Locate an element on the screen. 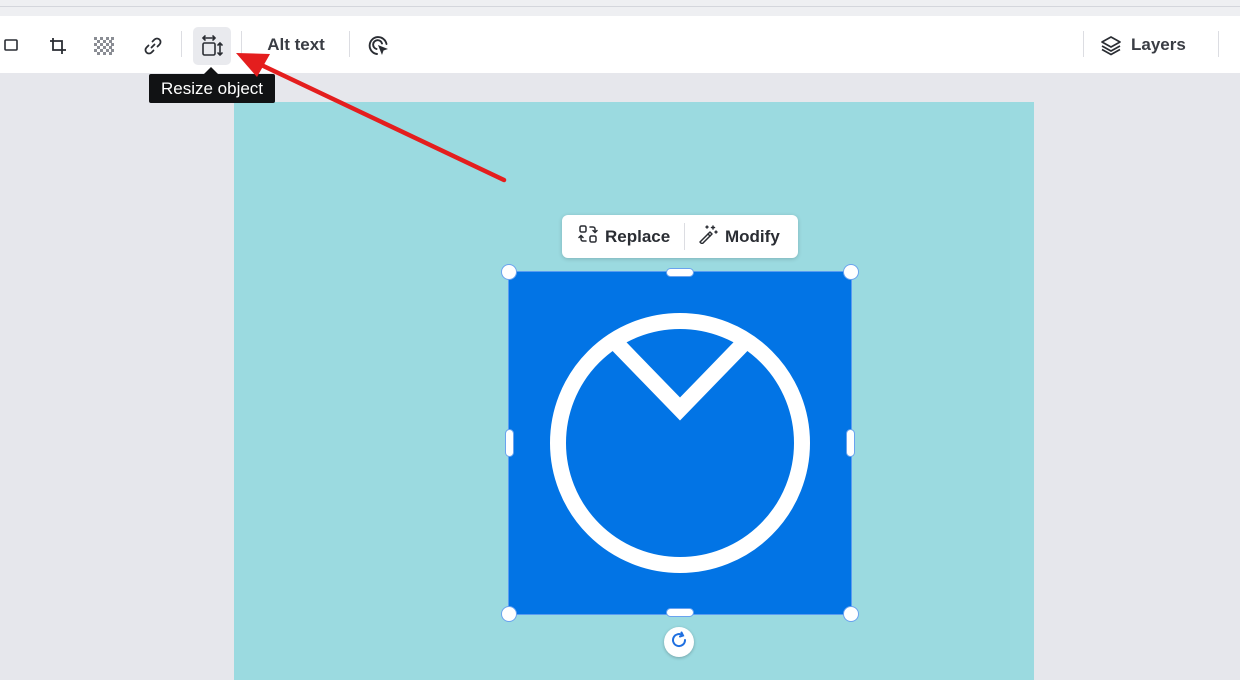  editor-toolbar: Alt text Layers is located at coordinates (620, 44).